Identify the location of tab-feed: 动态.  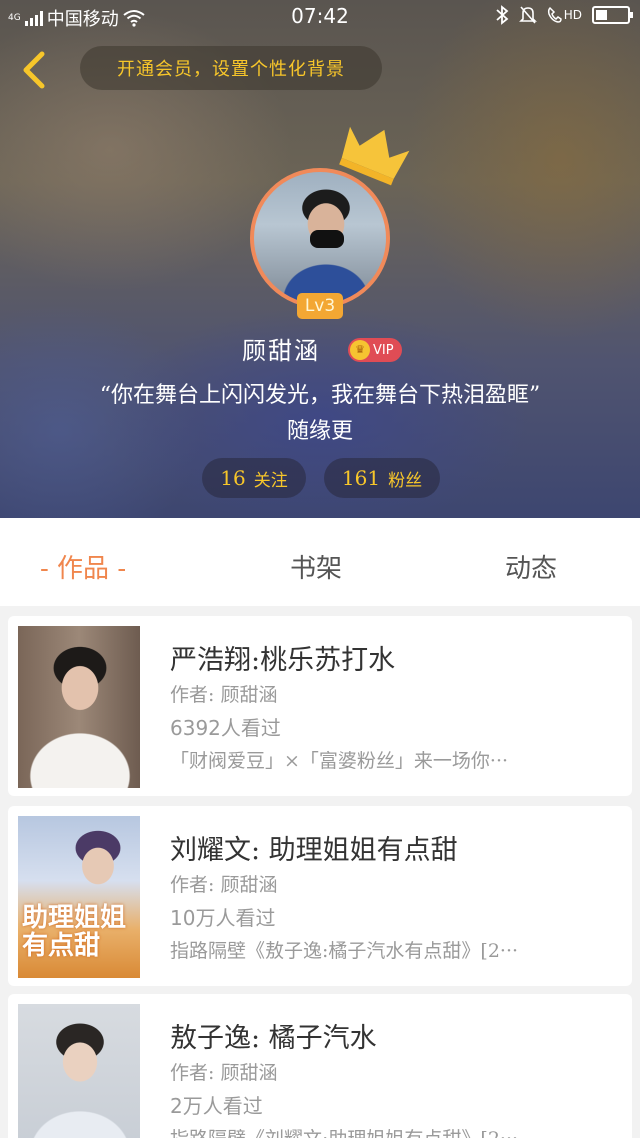
(531, 566).